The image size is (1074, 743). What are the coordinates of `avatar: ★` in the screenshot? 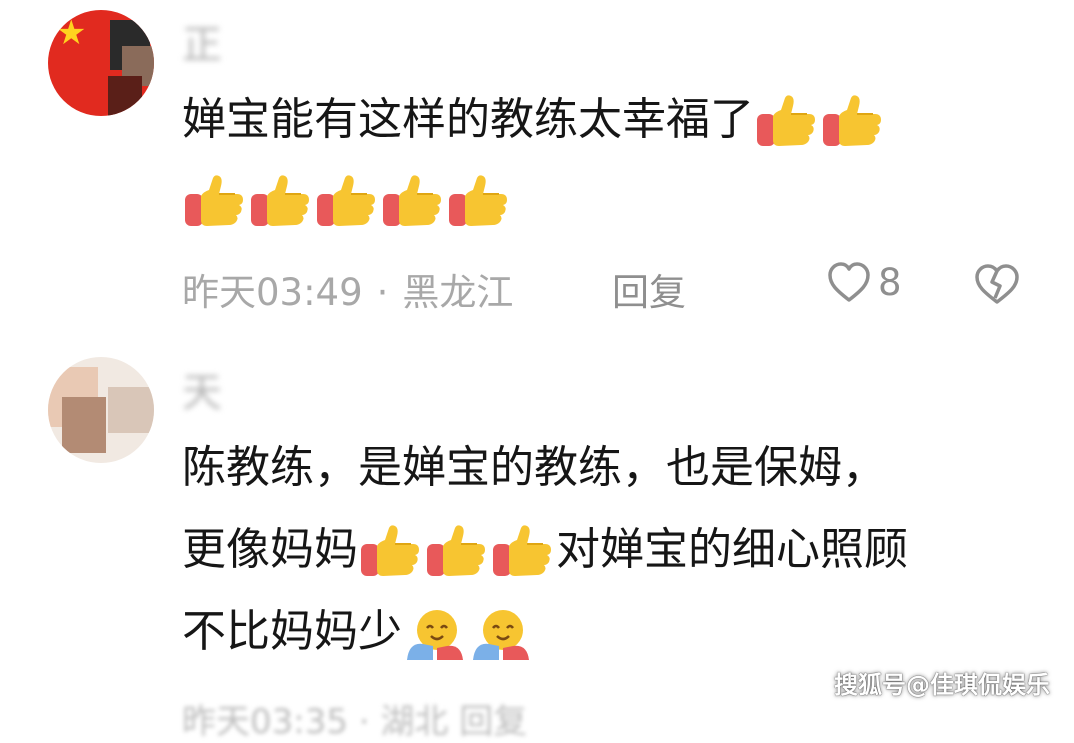 It's located at (101, 63).